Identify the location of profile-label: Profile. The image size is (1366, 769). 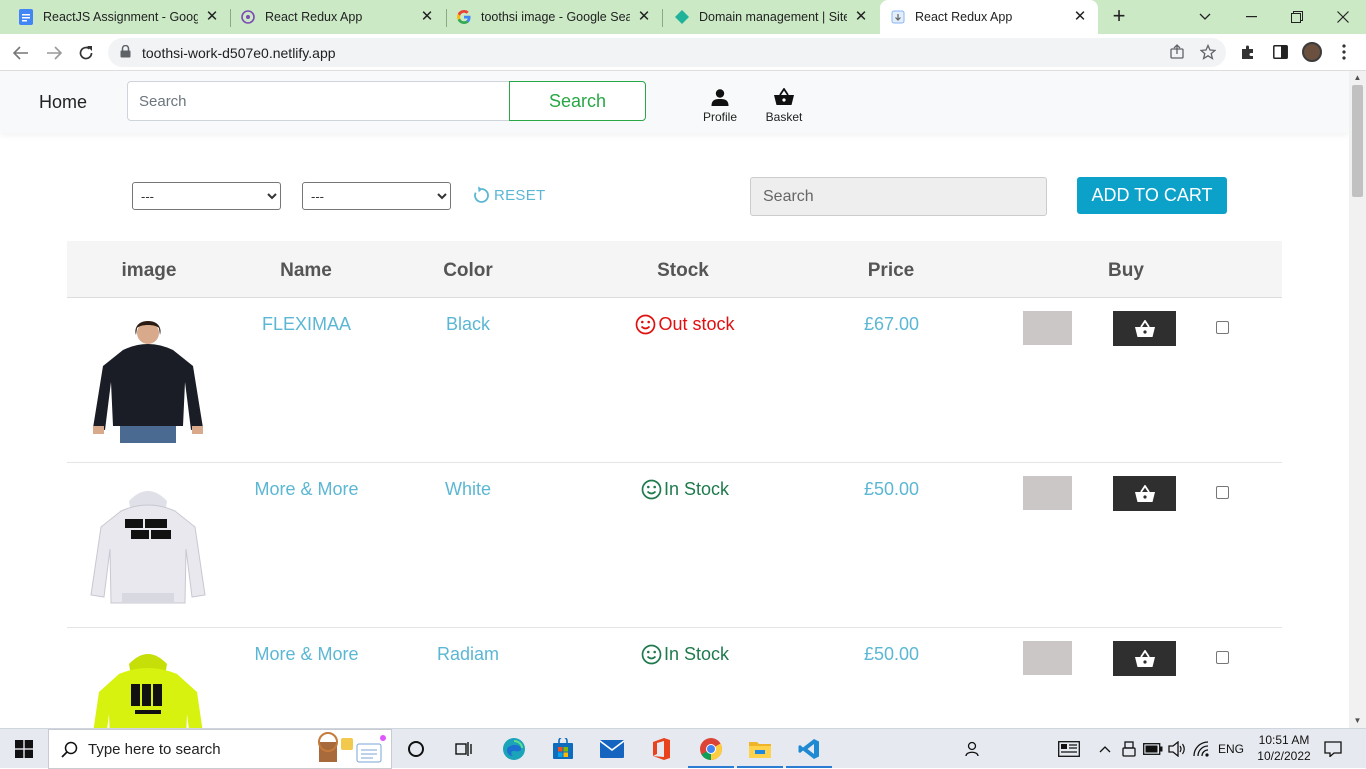
(719, 117).